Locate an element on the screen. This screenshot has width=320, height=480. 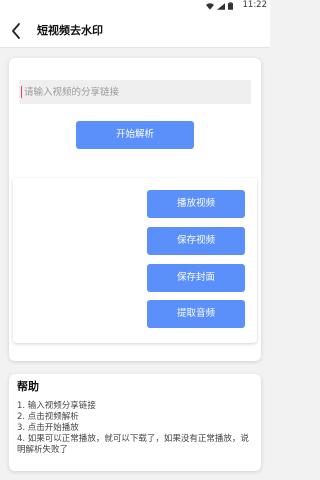
save-cover-button: 保存封面 is located at coordinates (196, 278).